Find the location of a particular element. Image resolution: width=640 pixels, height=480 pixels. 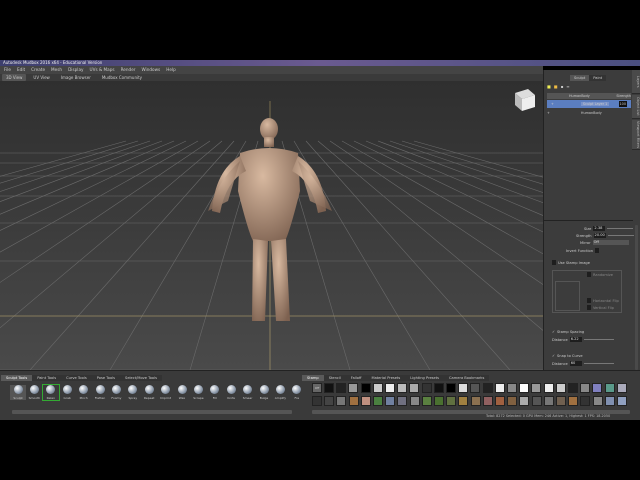

menu-mesh: Mesh is located at coordinates (56, 70).